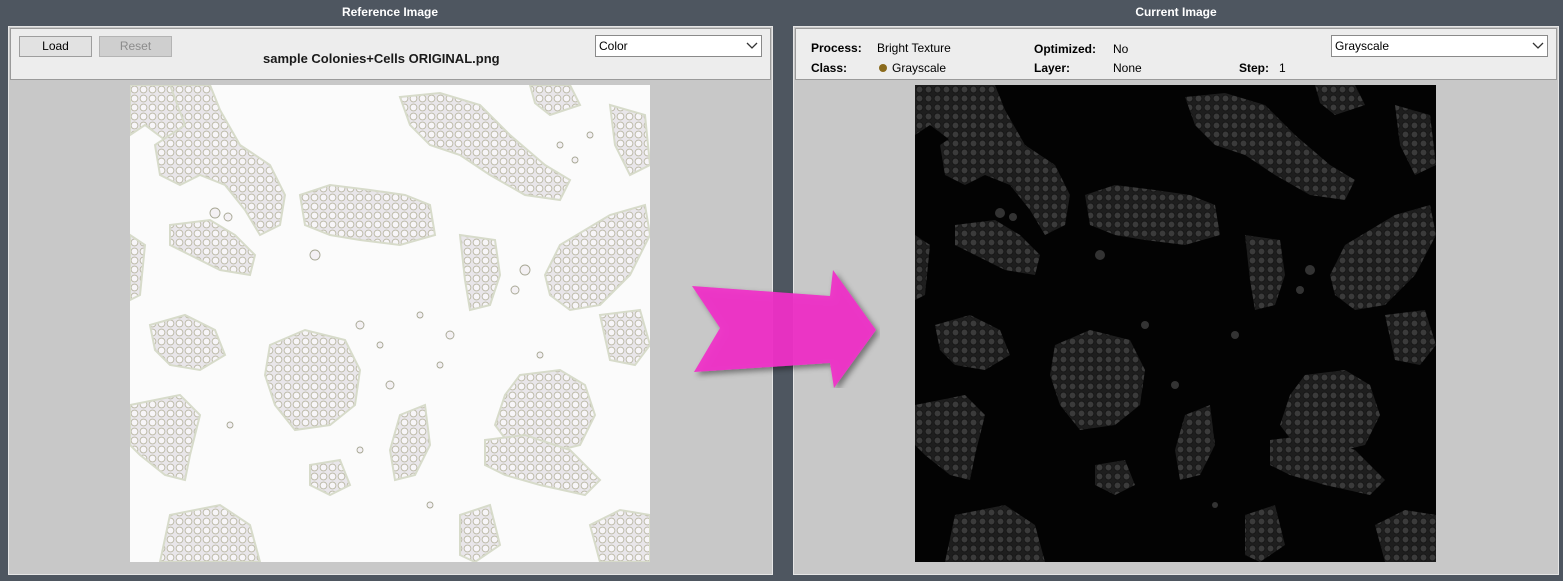  Describe the element at coordinates (1176, 12) in the screenshot. I see `current-panel-title: Current Image` at that location.